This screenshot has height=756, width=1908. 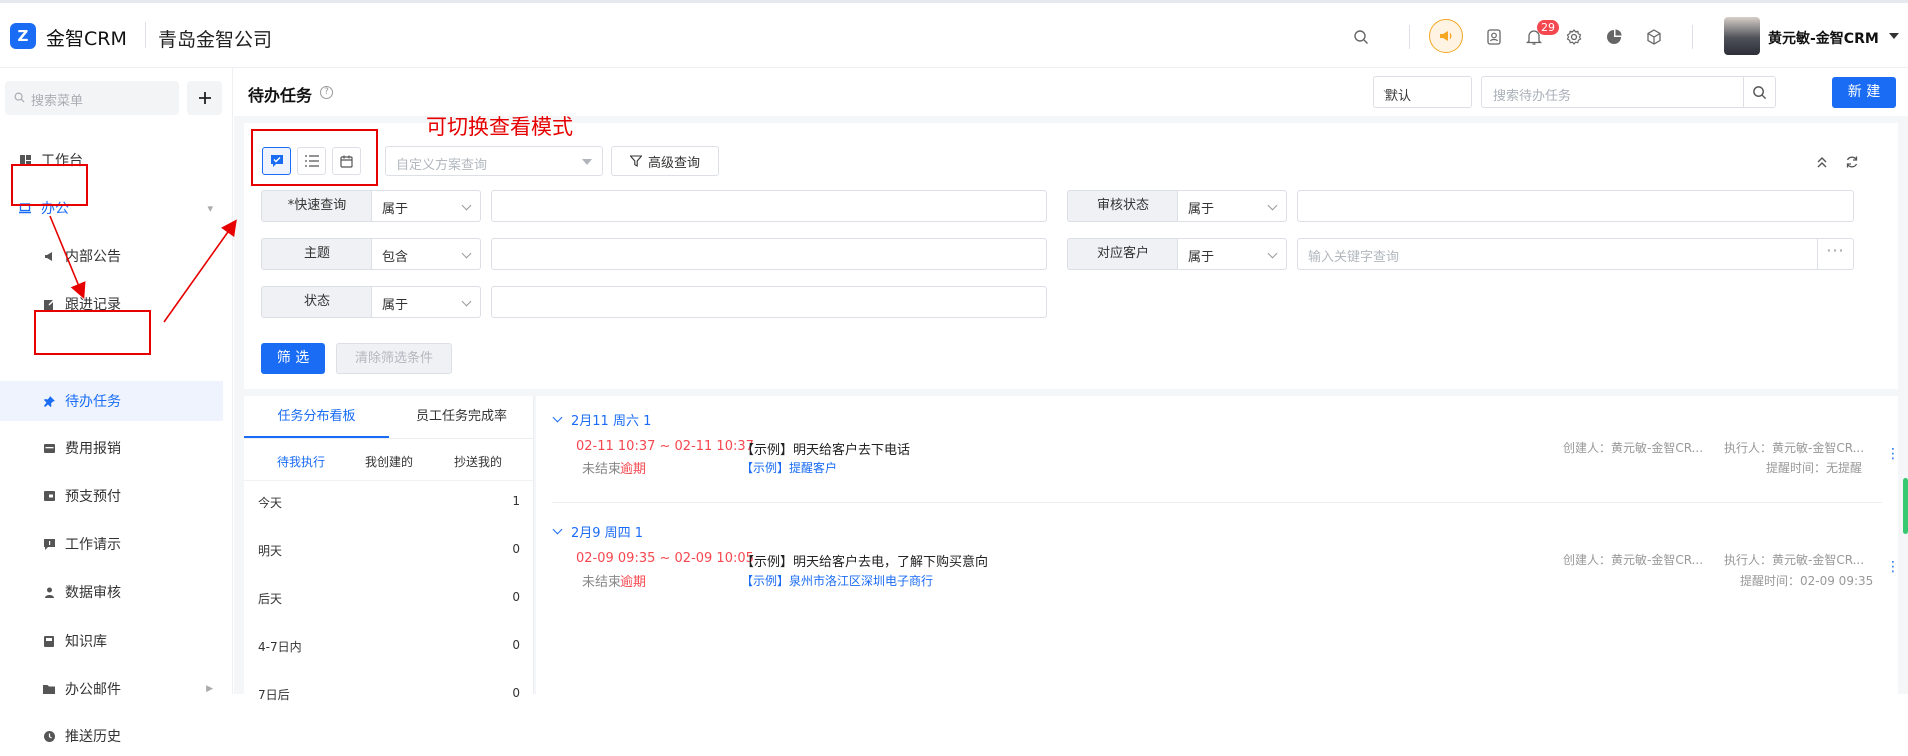 What do you see at coordinates (769, 302) in the screenshot?
I see `status-input` at bounding box center [769, 302].